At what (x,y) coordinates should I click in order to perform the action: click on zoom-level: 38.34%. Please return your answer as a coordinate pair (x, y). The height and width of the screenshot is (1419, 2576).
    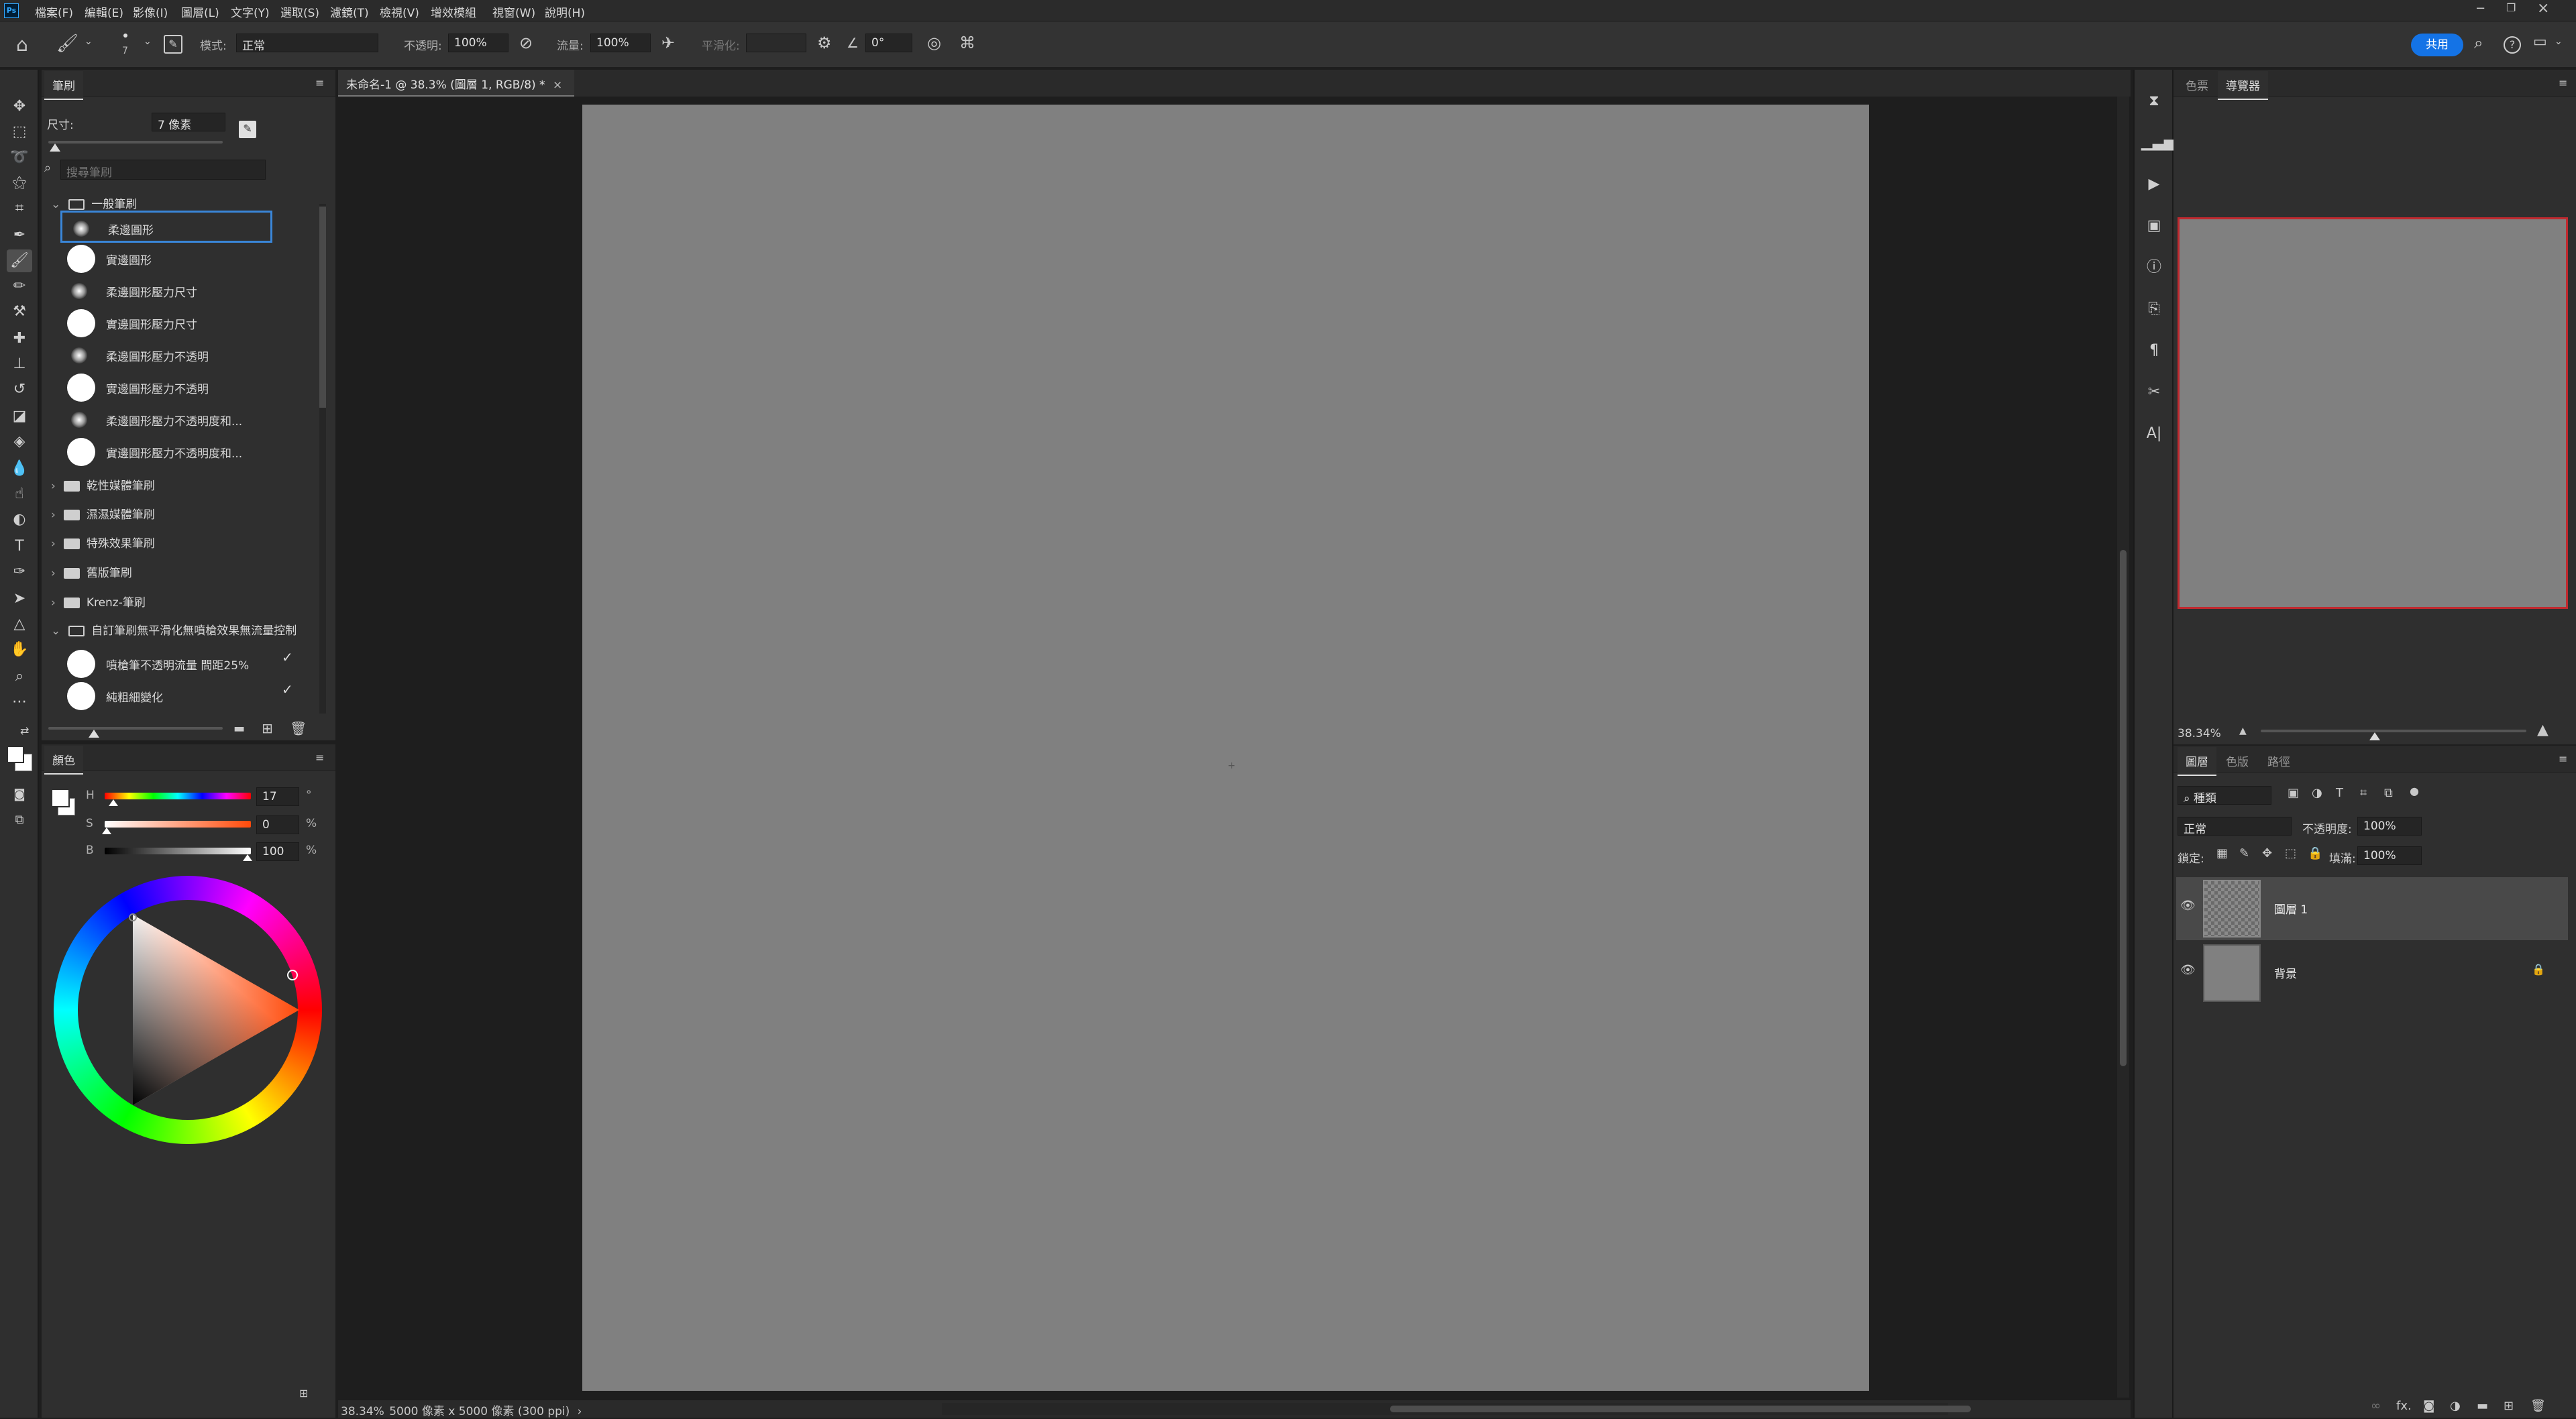
    Looking at the image, I should click on (362, 1411).